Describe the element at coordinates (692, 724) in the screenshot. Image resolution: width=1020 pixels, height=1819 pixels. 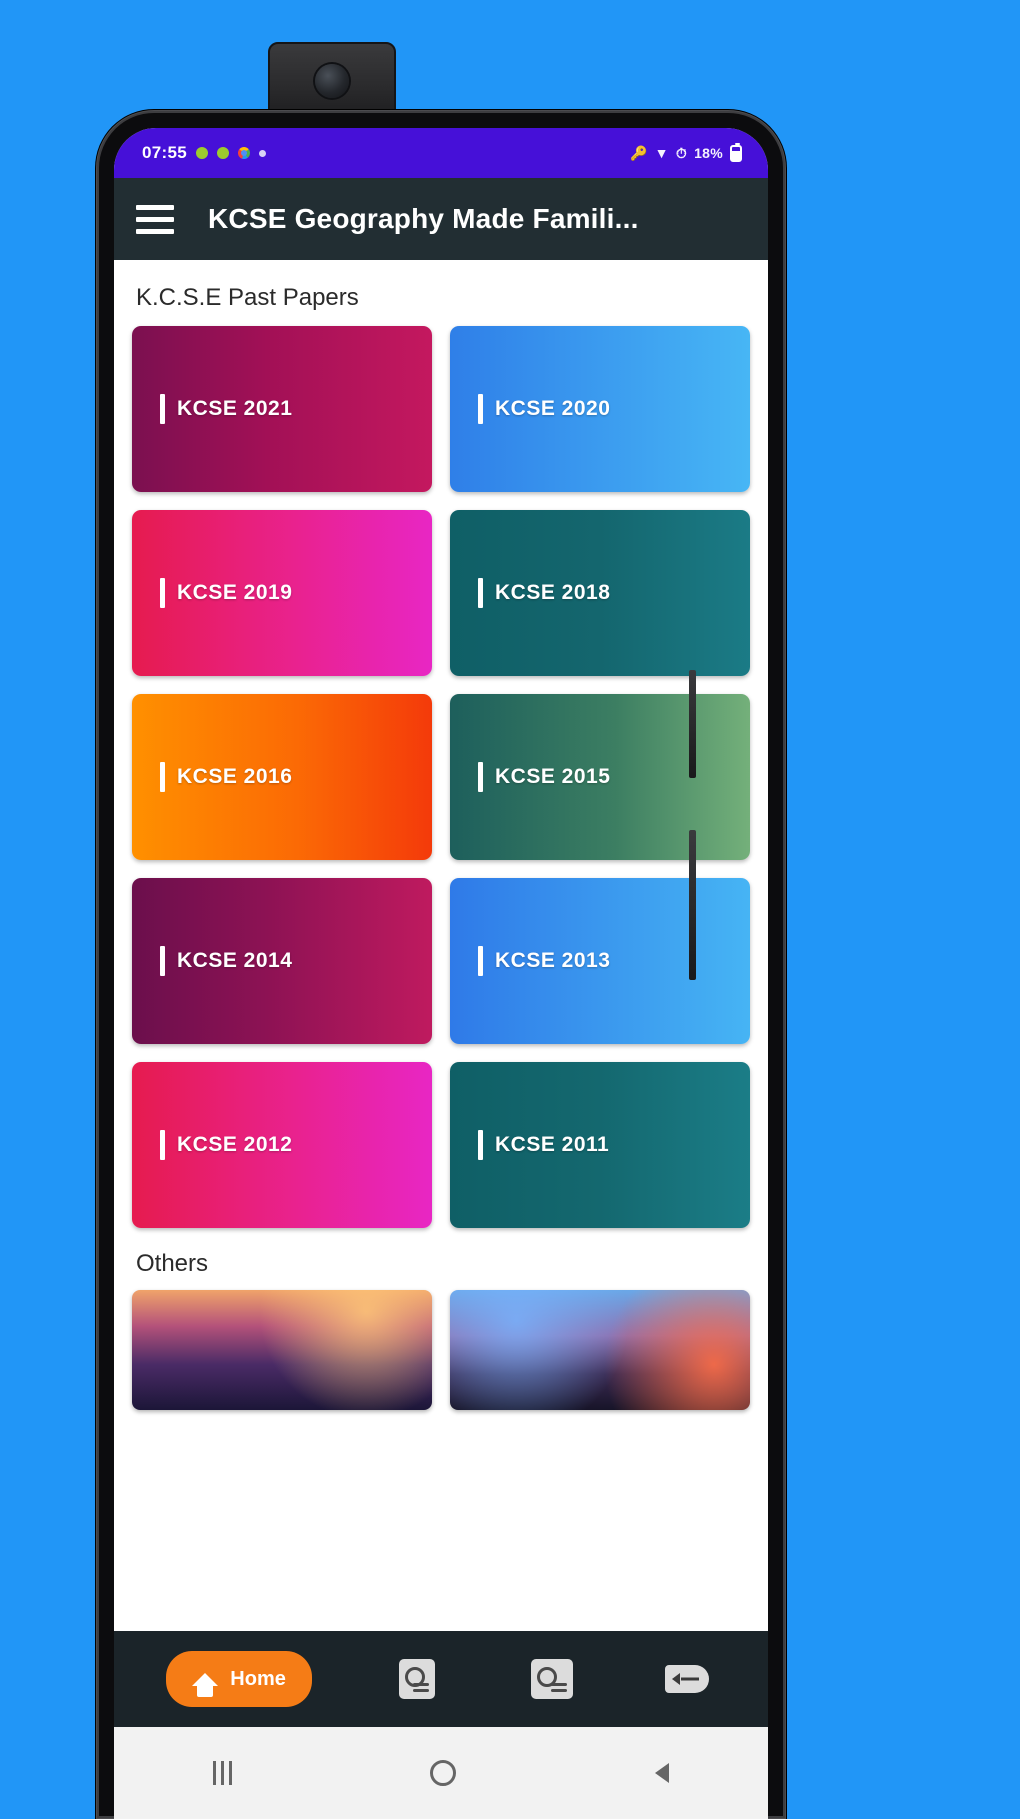
I see `volume-button` at that location.